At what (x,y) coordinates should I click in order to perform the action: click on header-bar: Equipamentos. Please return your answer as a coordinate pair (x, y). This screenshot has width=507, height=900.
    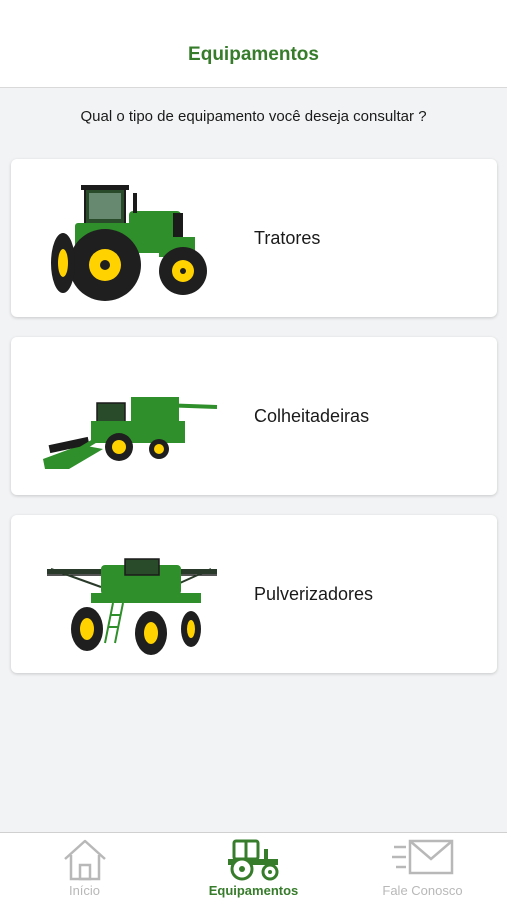
    Looking at the image, I should click on (253, 44).